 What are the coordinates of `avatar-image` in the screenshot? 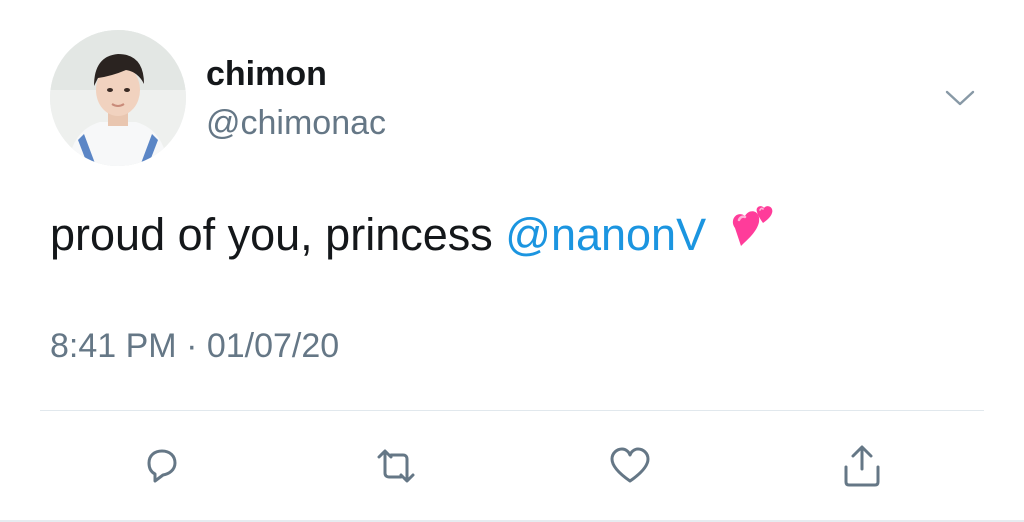 It's located at (118, 98).